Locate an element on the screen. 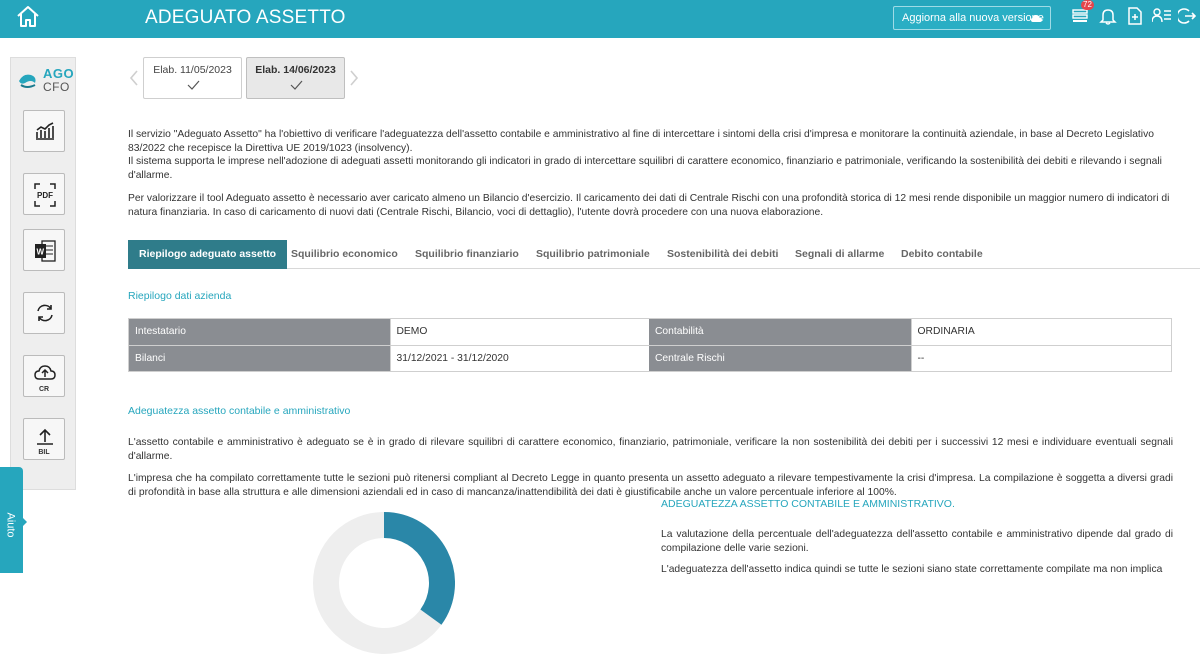  tab-debito-contabile: Debito contabile is located at coordinates (942, 254).